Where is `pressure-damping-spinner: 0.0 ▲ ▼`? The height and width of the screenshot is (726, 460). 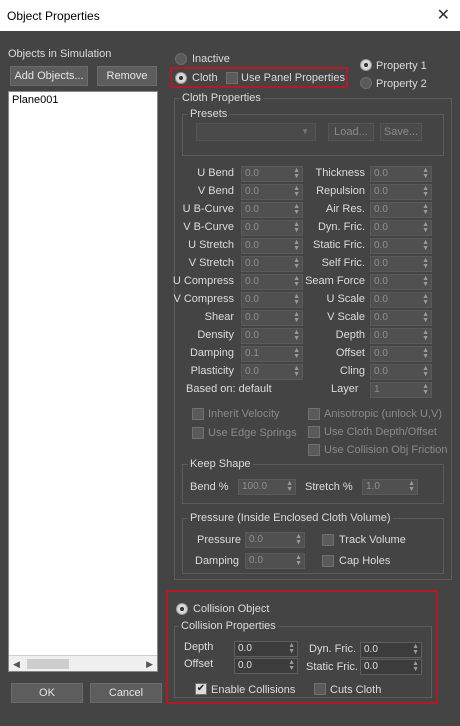
pressure-damping-spinner: 0.0 ▲ ▼ is located at coordinates (275, 561).